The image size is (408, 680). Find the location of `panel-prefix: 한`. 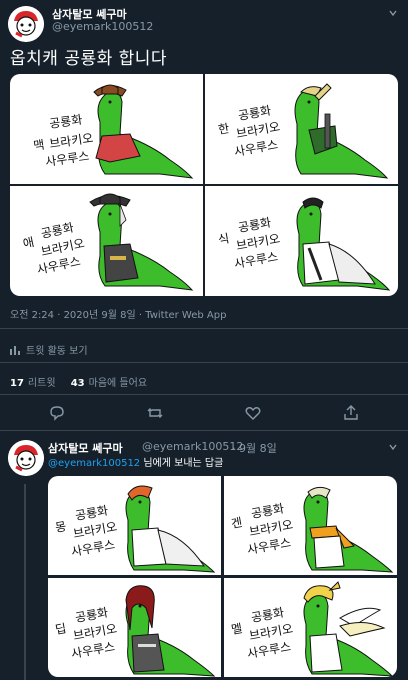

panel-prefix: 한 is located at coordinates (223, 129).